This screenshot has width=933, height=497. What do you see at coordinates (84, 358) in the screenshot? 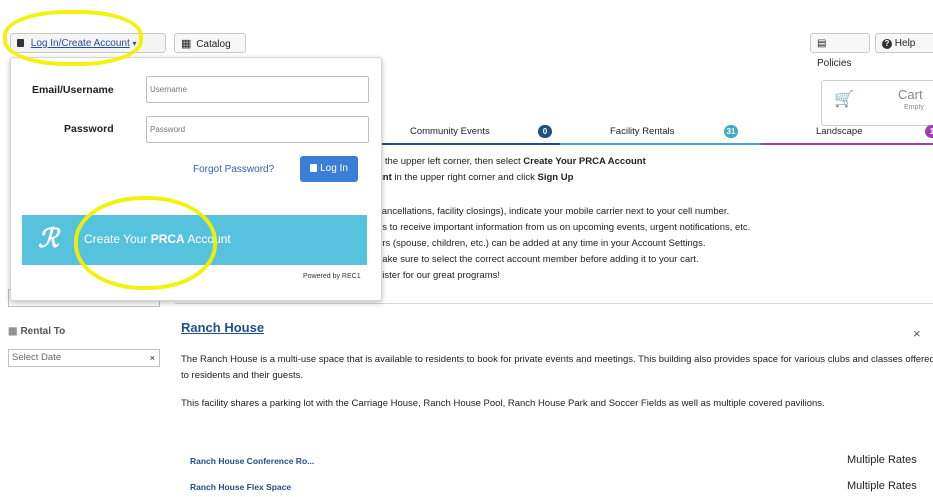
I see `rental-to-date-select: Select Date ×` at bounding box center [84, 358].